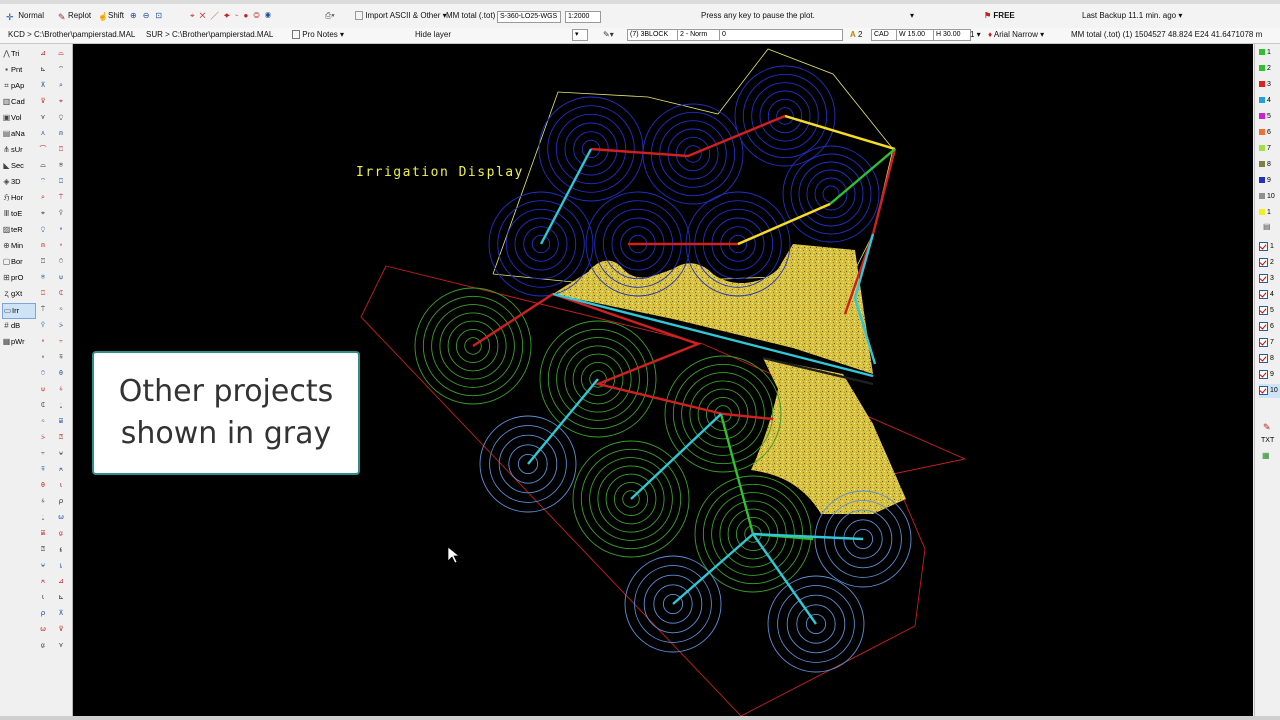 Image resolution: width=1280 pixels, height=720 pixels. Describe the element at coordinates (884, 35) in the screenshot. I see `cad-field: CAD` at that location.